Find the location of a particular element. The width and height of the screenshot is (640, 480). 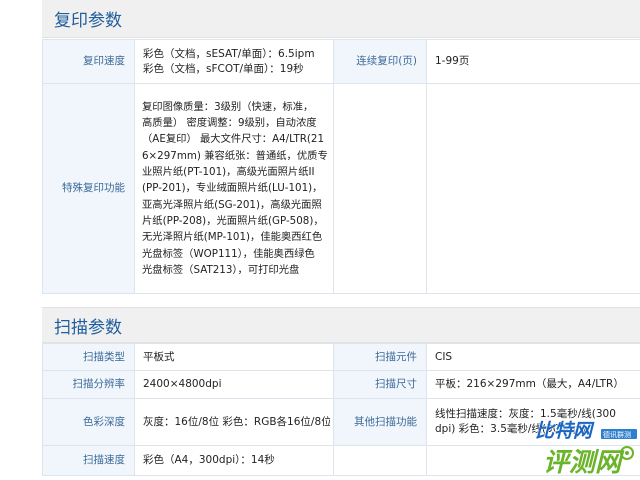

copy-speed-line-2: 彩色（文档，sFCOT/单面）：19秒 is located at coordinates (223, 68).